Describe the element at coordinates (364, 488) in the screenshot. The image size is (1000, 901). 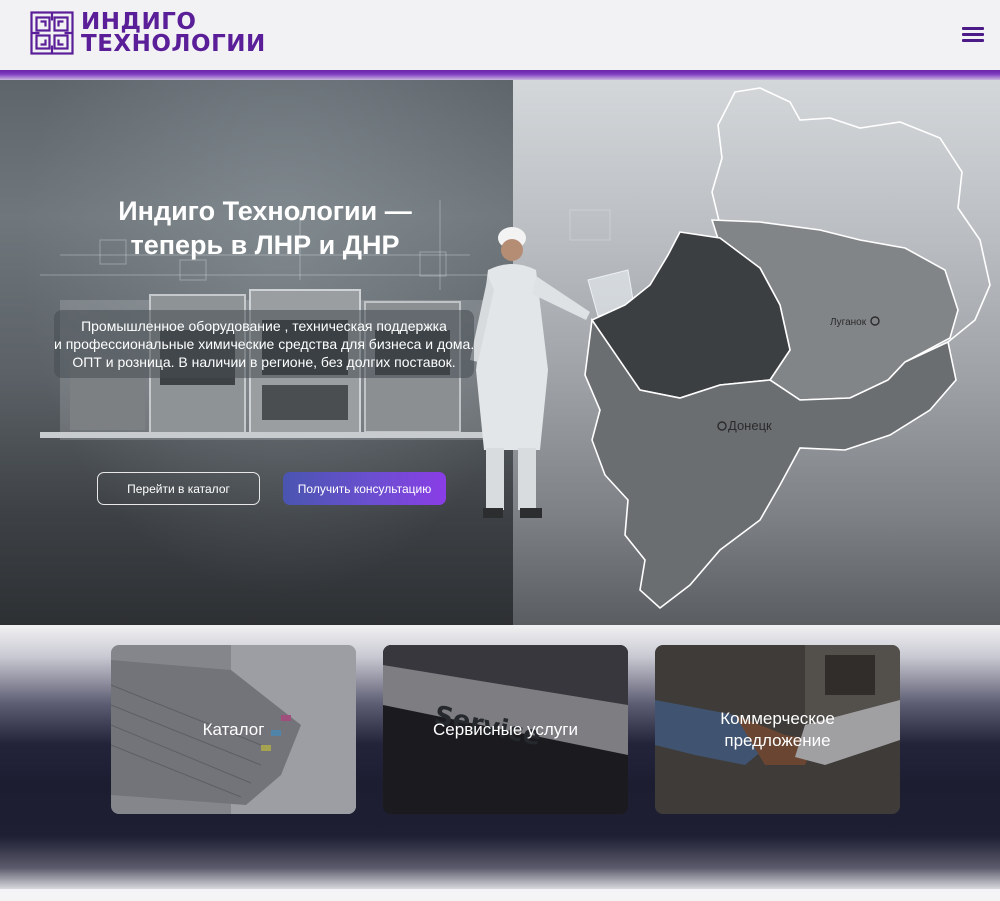
I see `get-consultation-button: Получить консультацию` at that location.